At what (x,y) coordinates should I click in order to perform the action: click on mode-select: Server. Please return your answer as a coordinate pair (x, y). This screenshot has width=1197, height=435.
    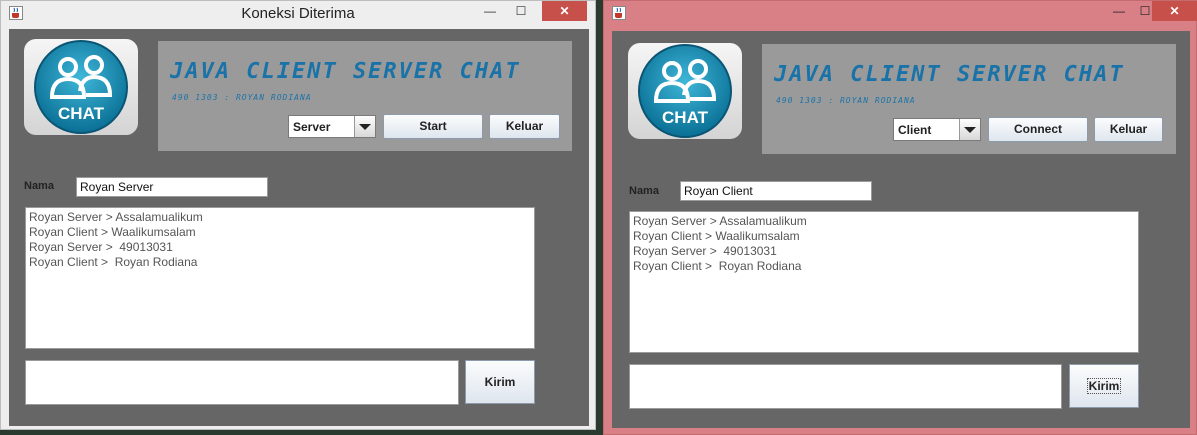
    Looking at the image, I should click on (332, 126).